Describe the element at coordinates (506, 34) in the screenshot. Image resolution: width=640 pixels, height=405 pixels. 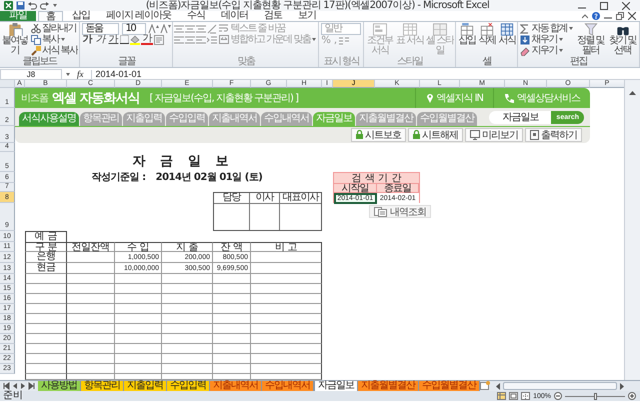
I see `ribbon-button: 서식` at that location.